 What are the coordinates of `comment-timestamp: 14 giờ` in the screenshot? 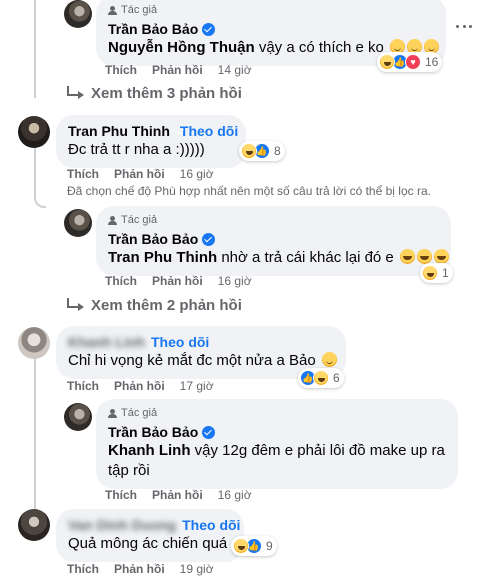 It's located at (235, 70).